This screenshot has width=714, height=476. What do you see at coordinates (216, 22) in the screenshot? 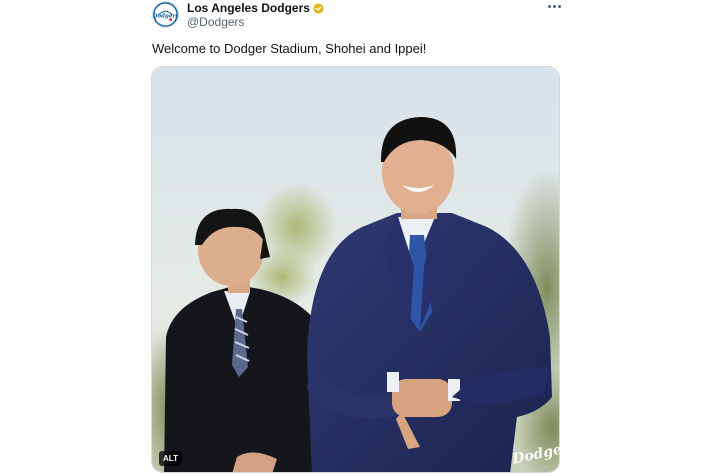
I see `user-handle: @Dodgers` at bounding box center [216, 22].